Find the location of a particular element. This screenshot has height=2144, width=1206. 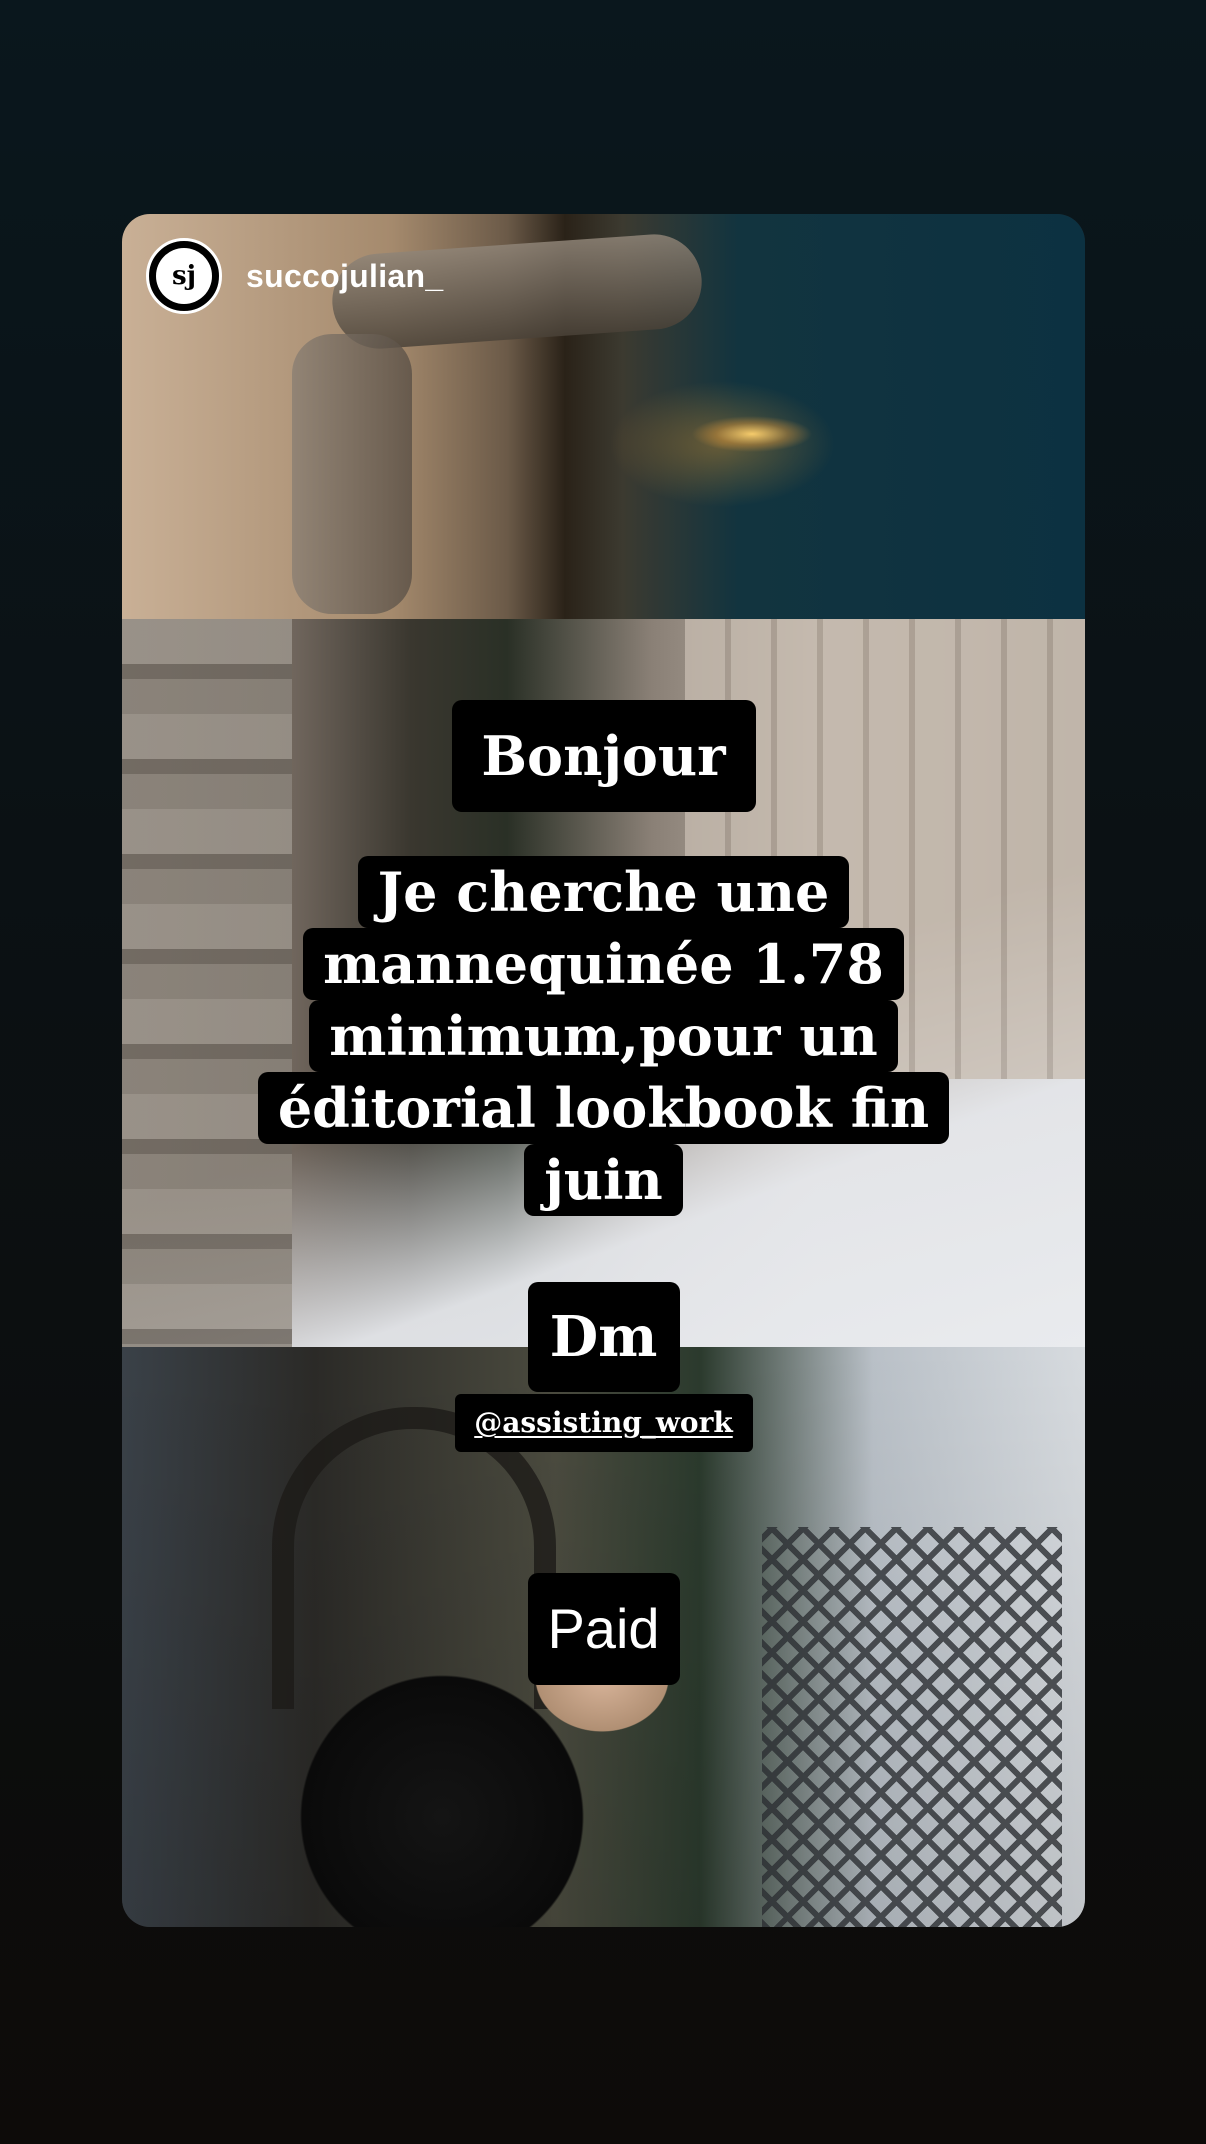

mention-sticker: @assisting_work is located at coordinates (603, 1423).